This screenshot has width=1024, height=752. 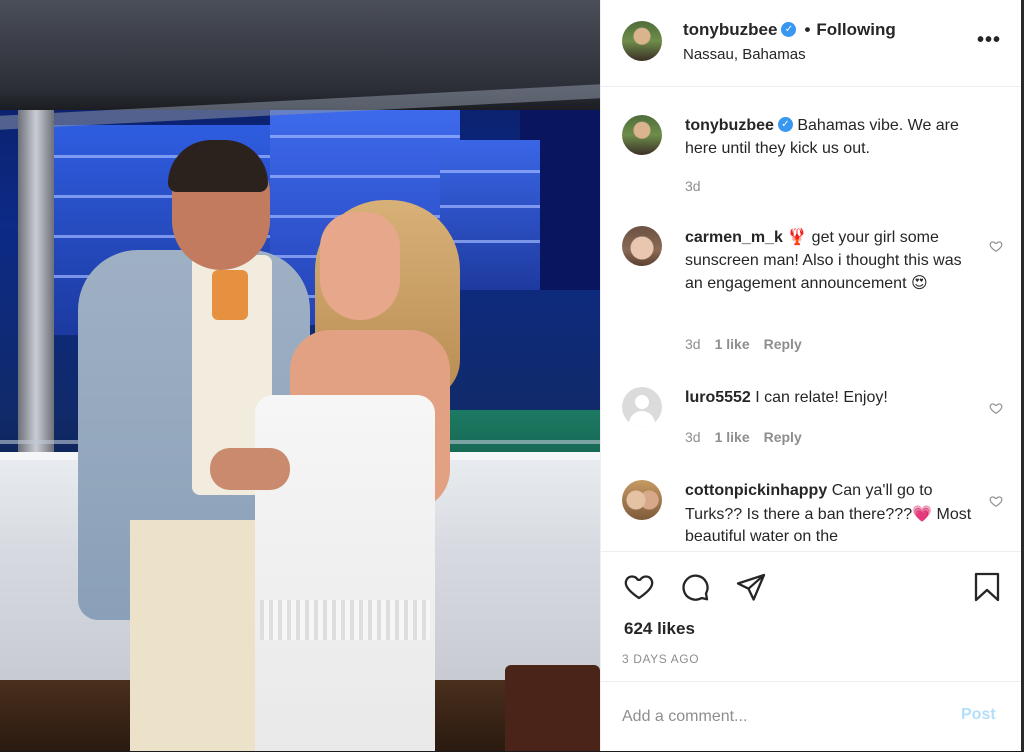 I want to click on comment-username: luro5552, so click(x=718, y=397).